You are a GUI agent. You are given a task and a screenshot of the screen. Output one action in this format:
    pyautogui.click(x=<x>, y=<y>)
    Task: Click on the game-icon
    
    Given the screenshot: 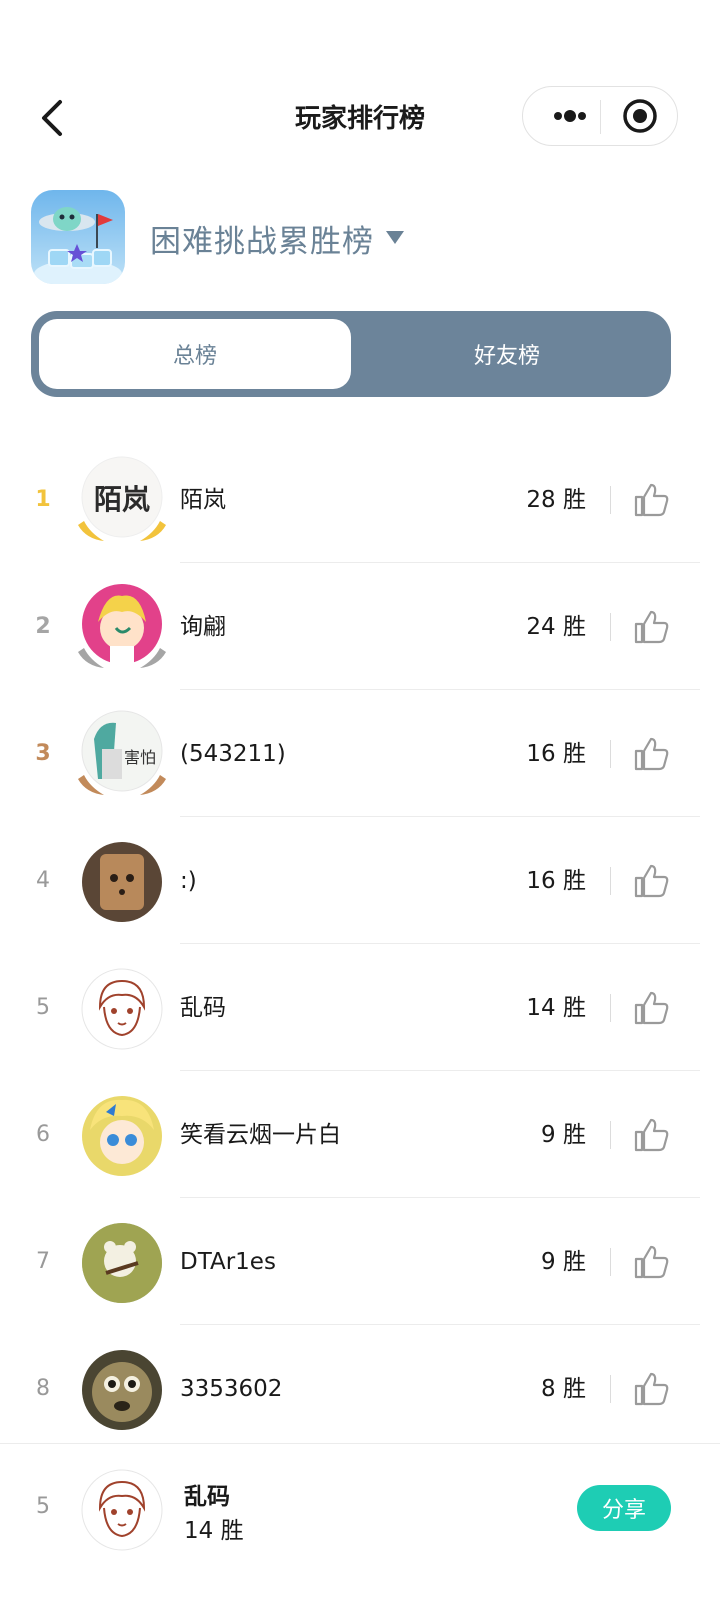 What is the action you would take?
    pyautogui.click(x=78, y=237)
    